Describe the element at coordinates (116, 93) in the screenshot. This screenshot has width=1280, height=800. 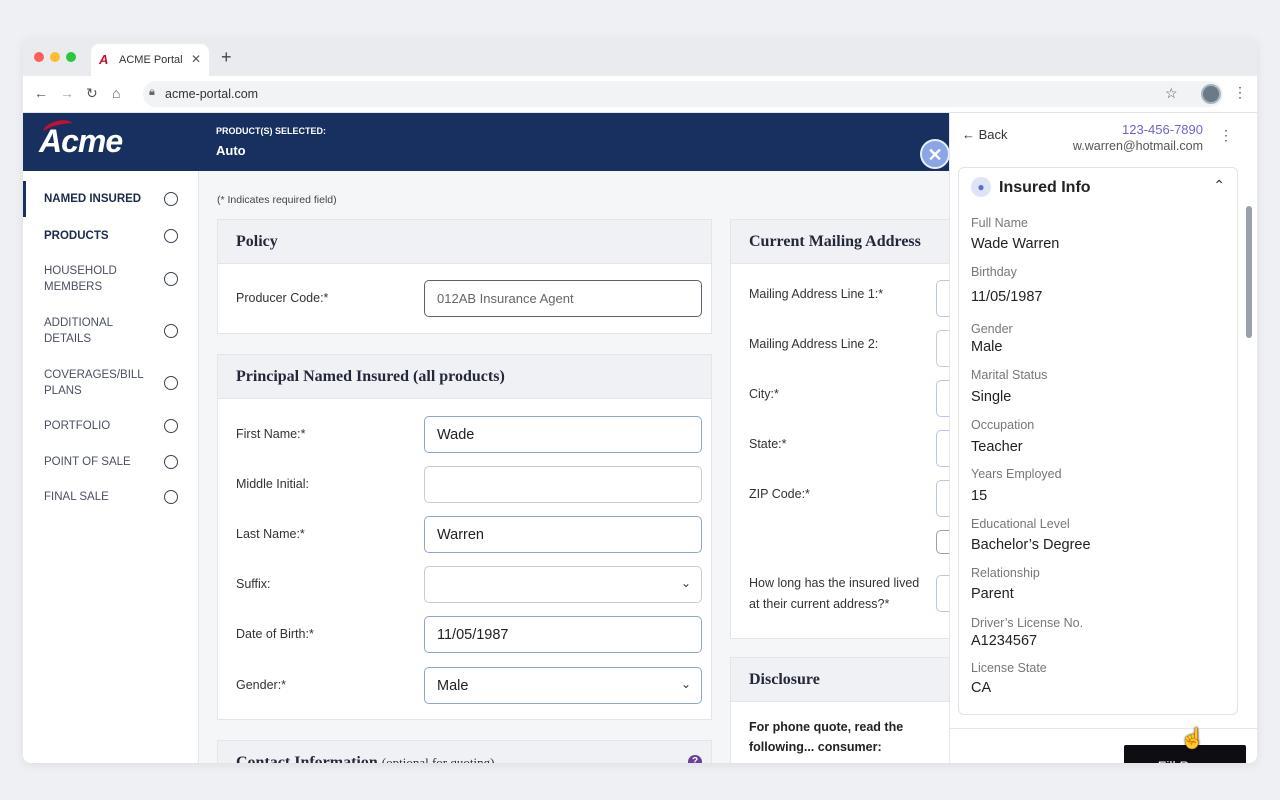
I see `home-icon: ⌂` at that location.